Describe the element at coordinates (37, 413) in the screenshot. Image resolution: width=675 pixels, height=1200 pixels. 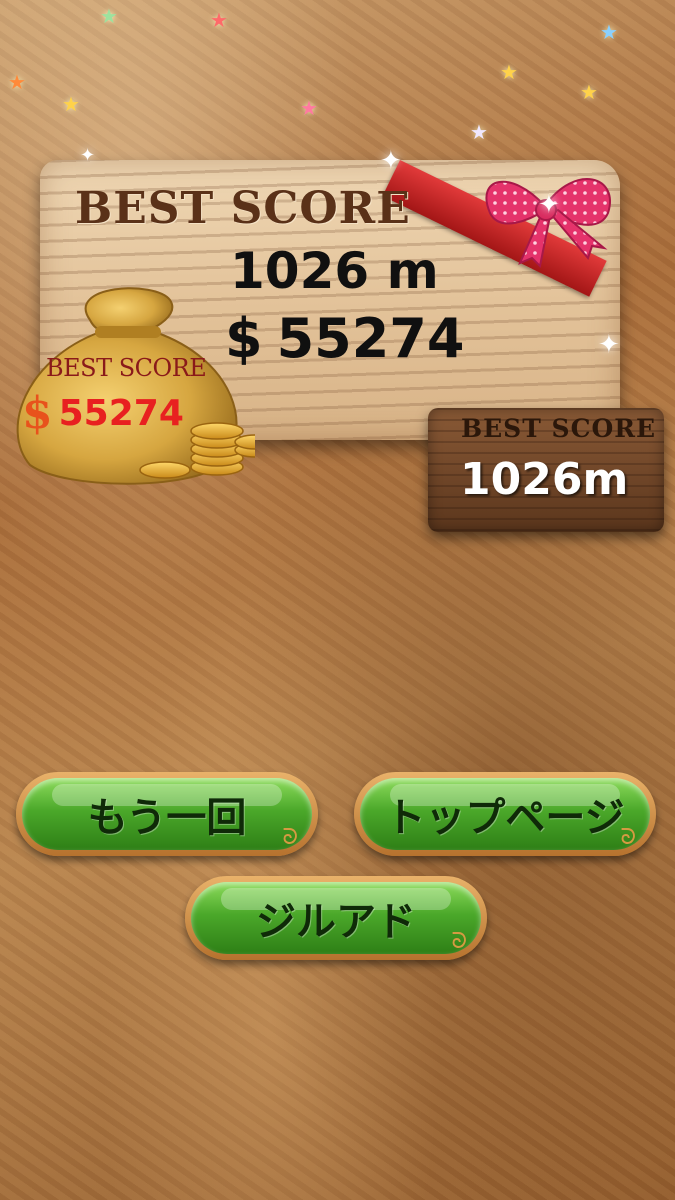
I see `bag-dollar-symbol: $` at that location.